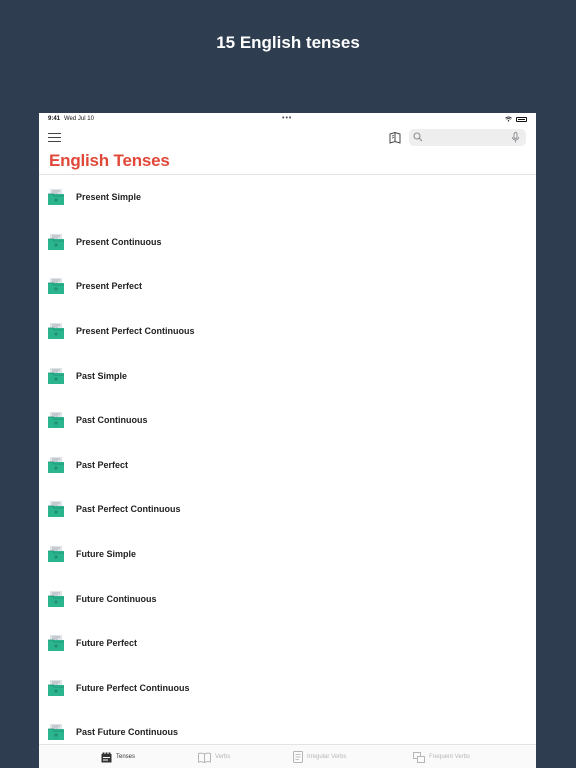 This screenshot has width=576, height=768. I want to click on tense-label: Present Simple, so click(109, 197).